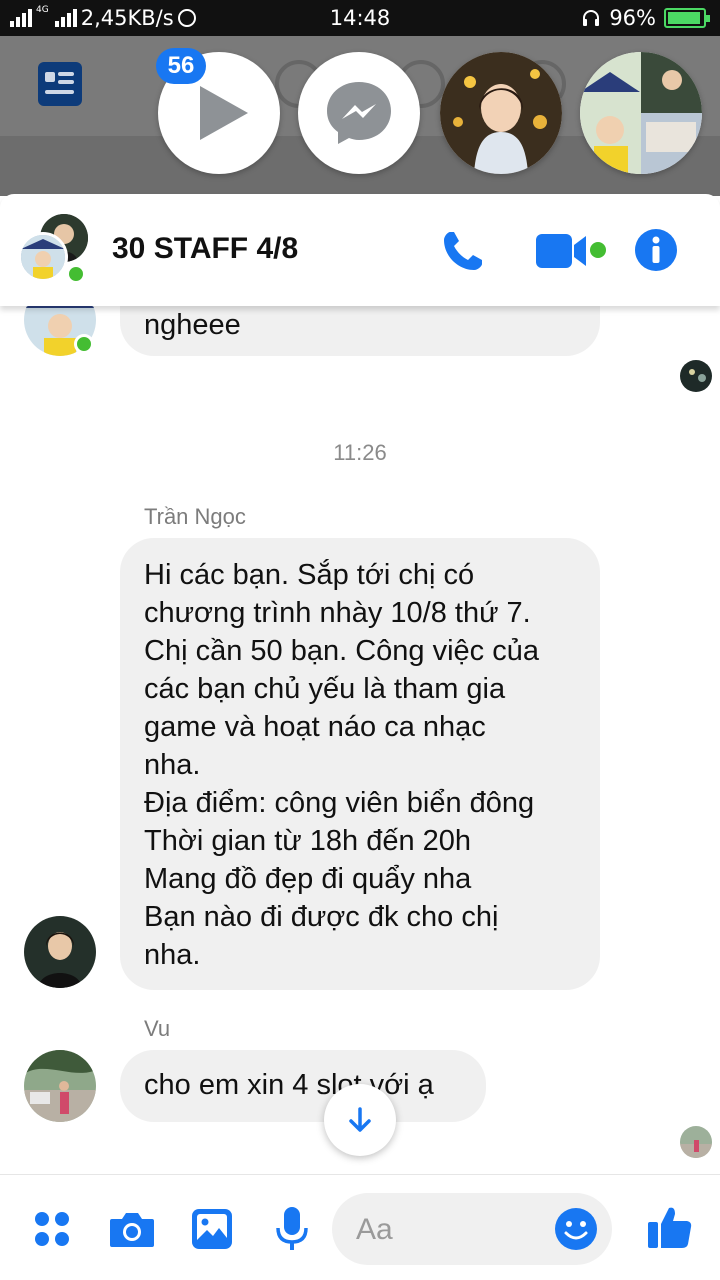 The width and height of the screenshot is (720, 1280). Describe the element at coordinates (576, 1229) in the screenshot. I see `emoji-icon` at that location.